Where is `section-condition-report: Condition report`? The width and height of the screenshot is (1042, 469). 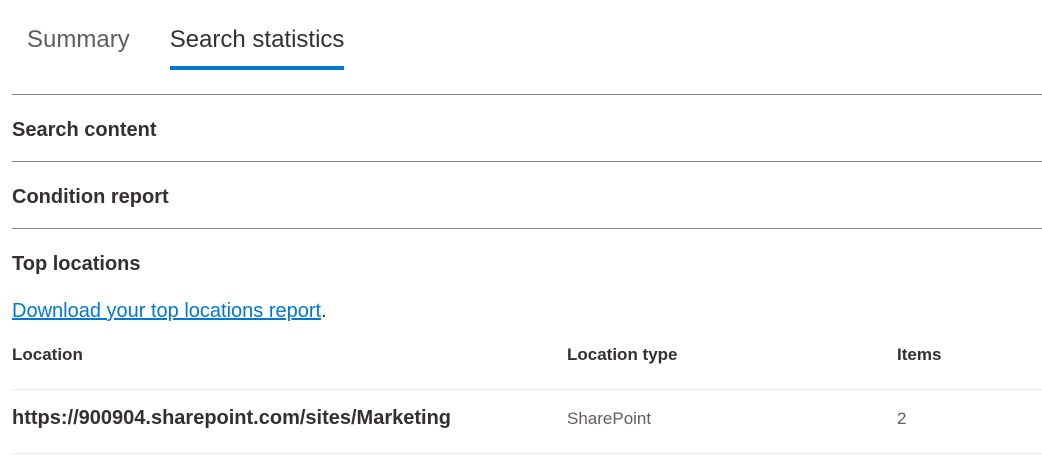
section-condition-report: Condition report is located at coordinates (90, 197).